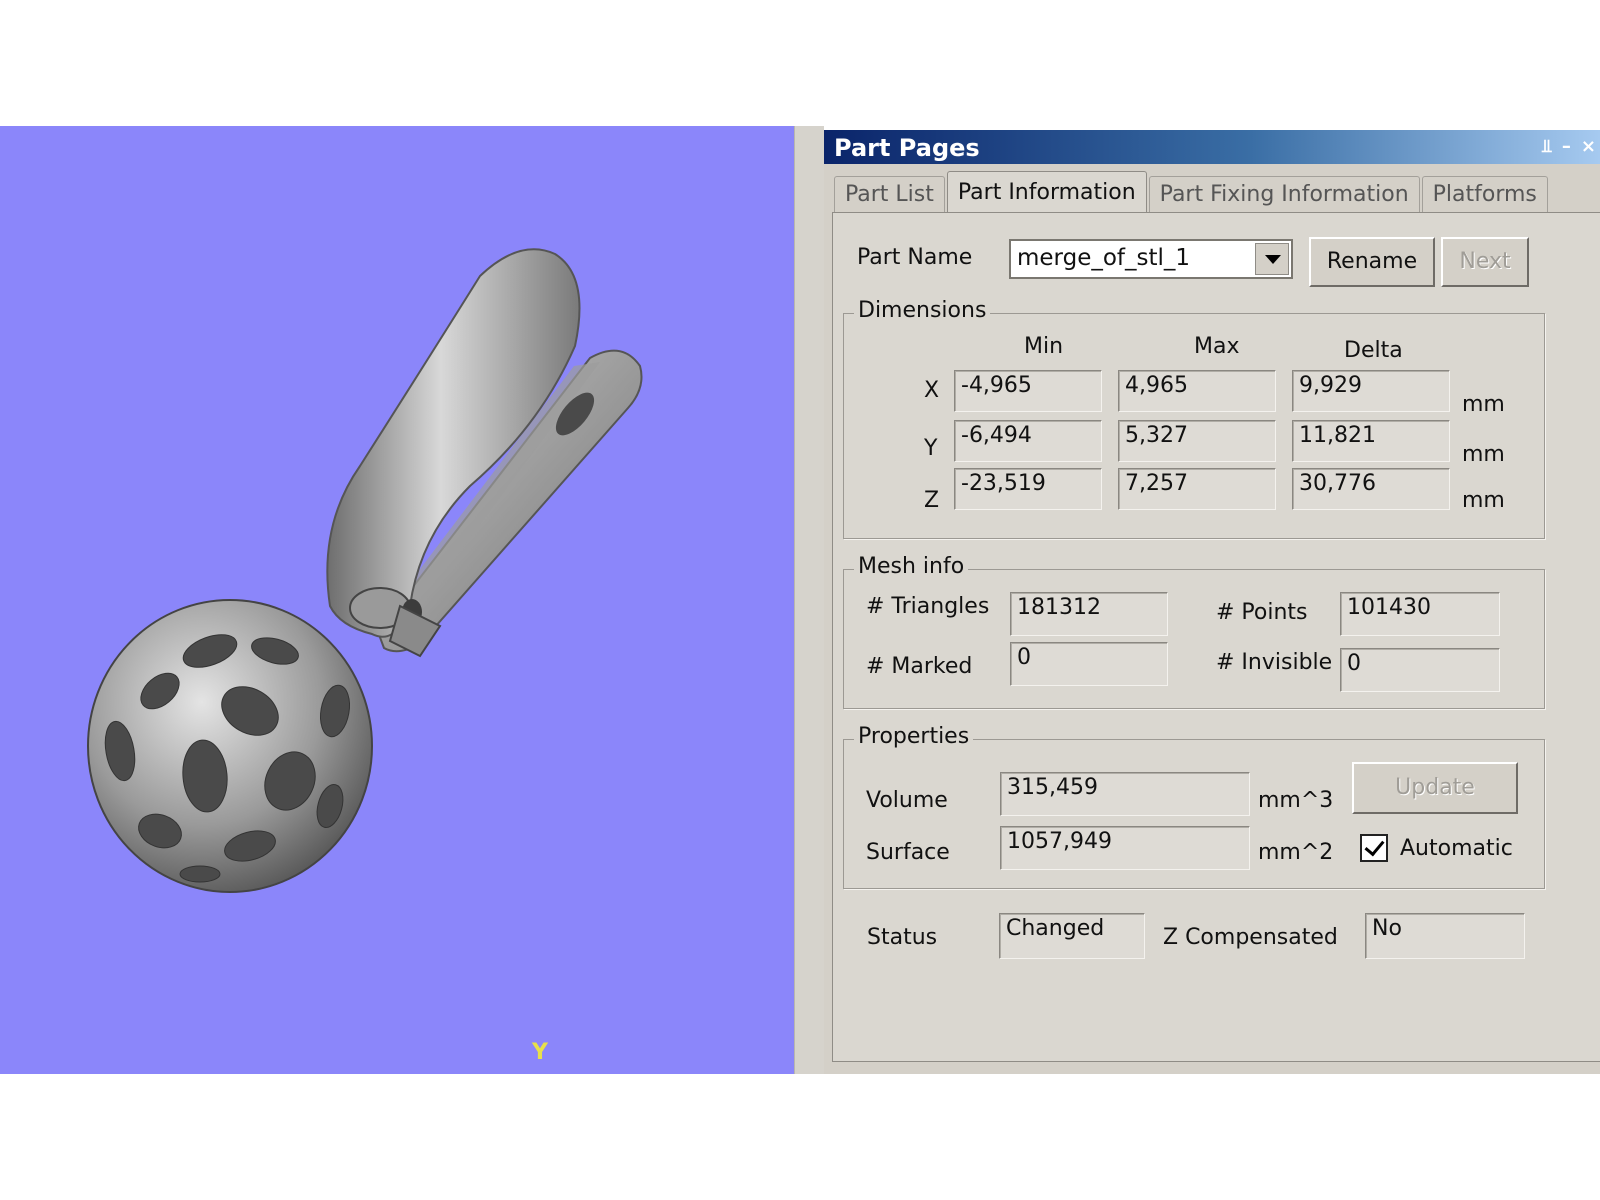 Image resolution: width=1600 pixels, height=1200 pixels. What do you see at coordinates (1445, 936) in the screenshot?
I see `z-compensated-field: No` at bounding box center [1445, 936].